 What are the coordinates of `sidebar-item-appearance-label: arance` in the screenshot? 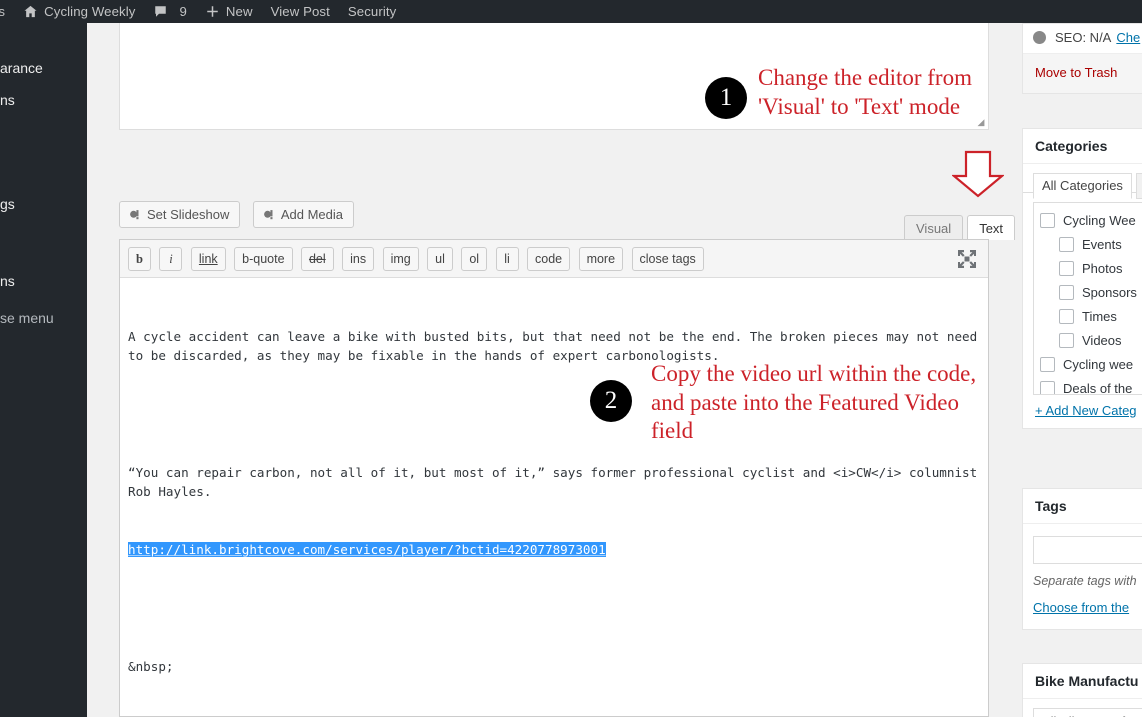 It's located at (21, 68).